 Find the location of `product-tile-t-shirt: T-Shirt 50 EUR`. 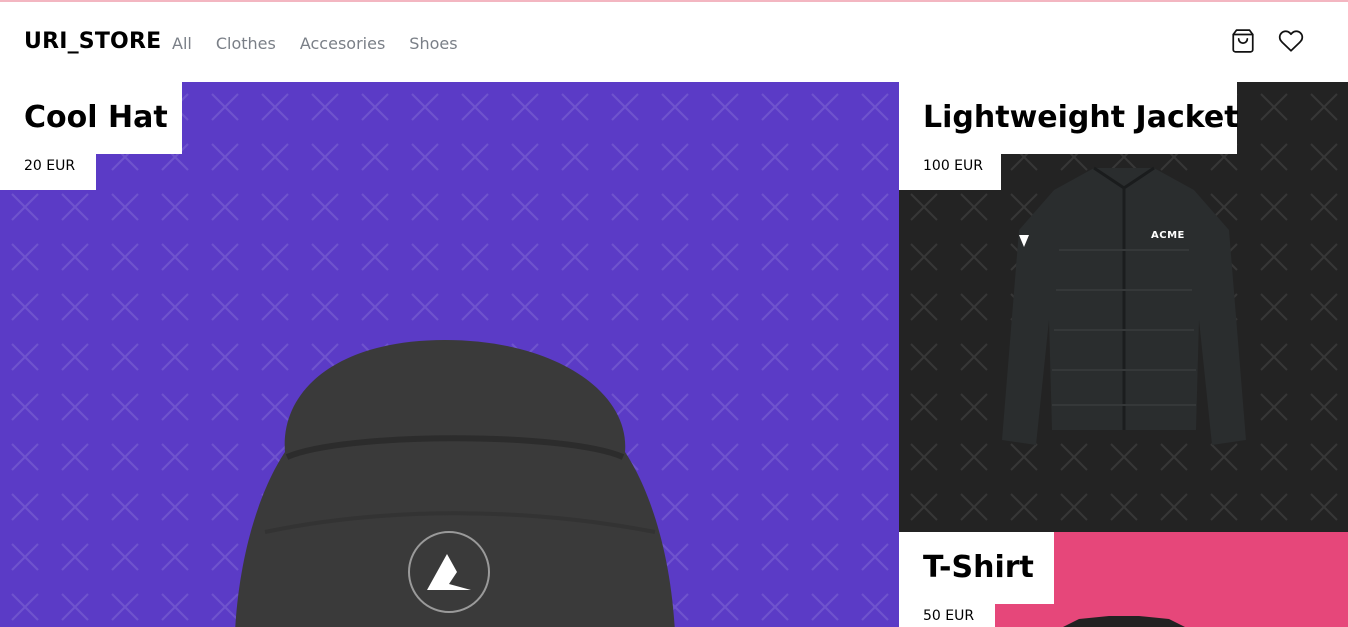

product-tile-t-shirt: T-Shirt 50 EUR is located at coordinates (1123, 579).